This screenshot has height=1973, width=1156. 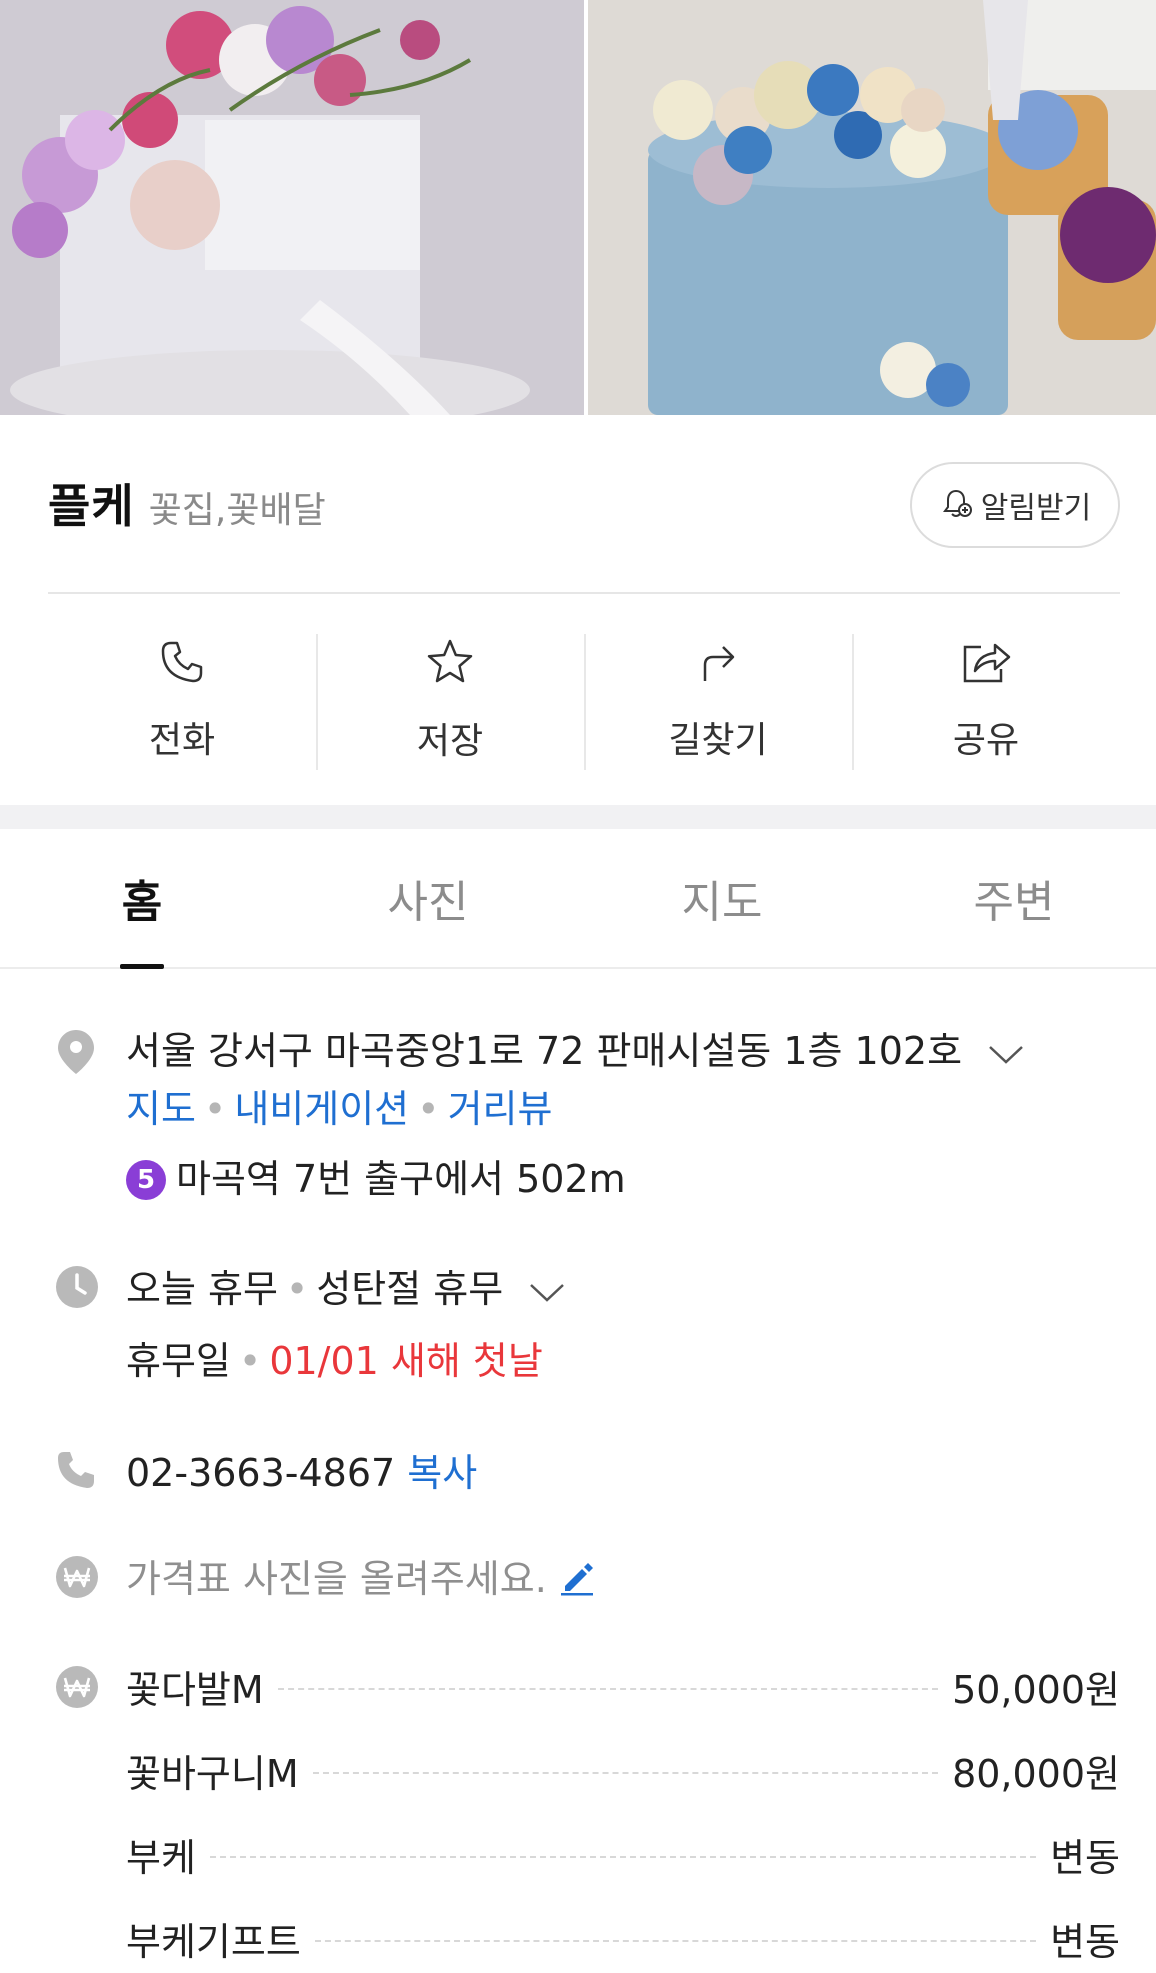 I want to click on price-prompt: 가격표 사진을 올려주세요., so click(x=360, y=1575).